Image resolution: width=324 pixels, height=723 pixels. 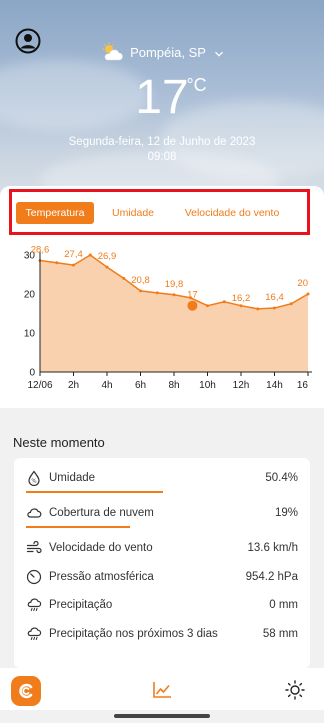 What do you see at coordinates (140, 280) in the screenshot?
I see `chart-data-label-3: 20,8` at bounding box center [140, 280].